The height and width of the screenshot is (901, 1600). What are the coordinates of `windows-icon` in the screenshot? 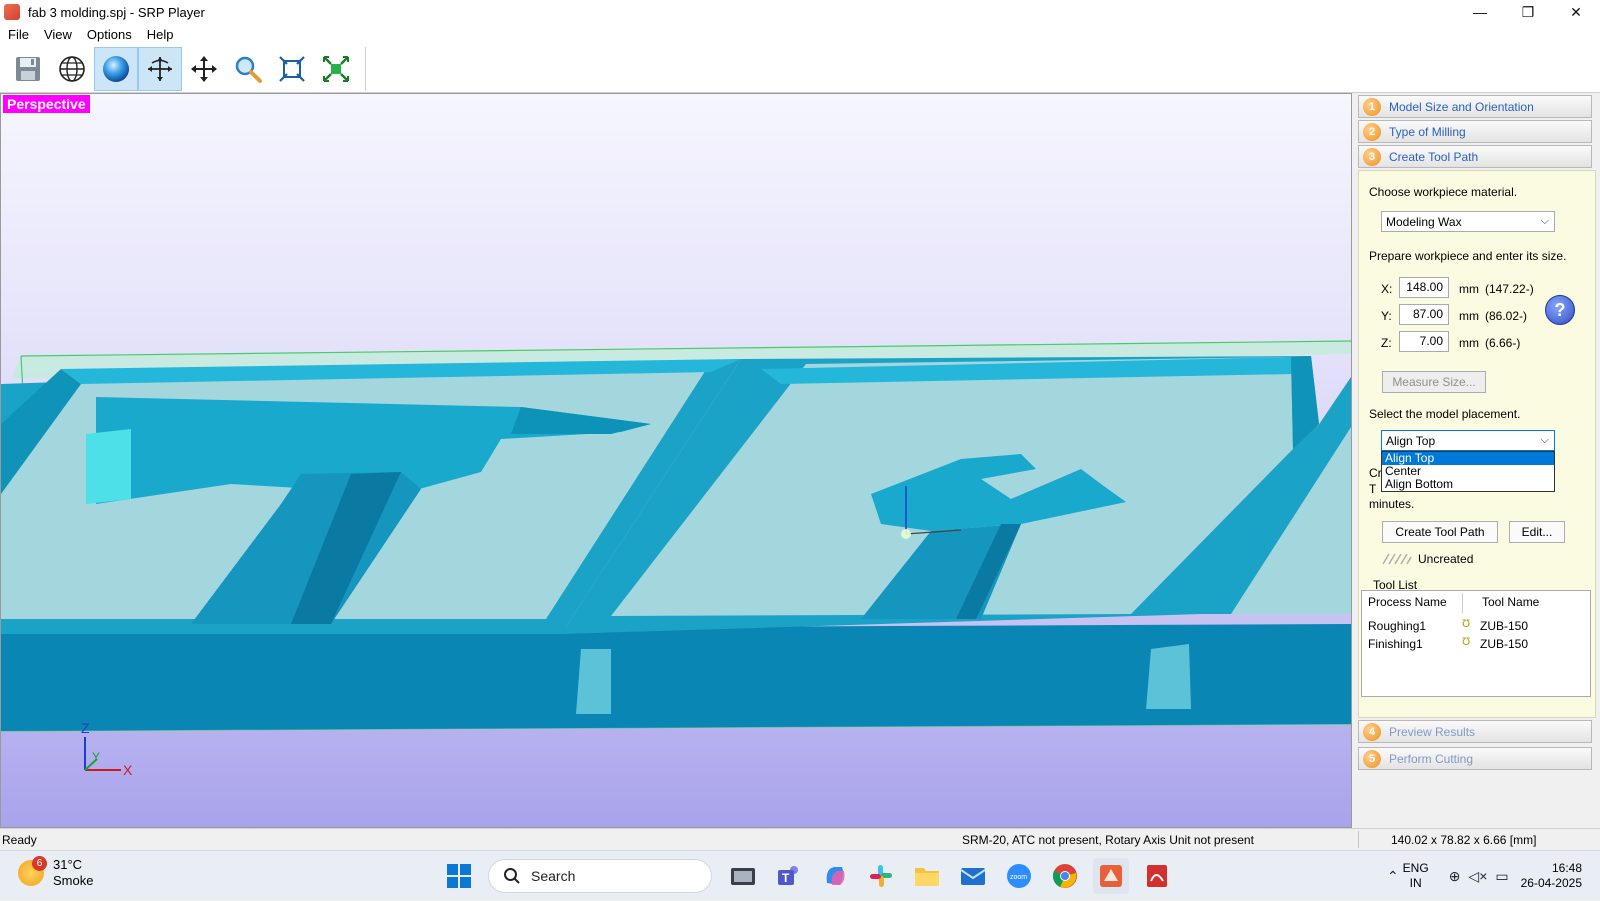 It's located at (459, 876).